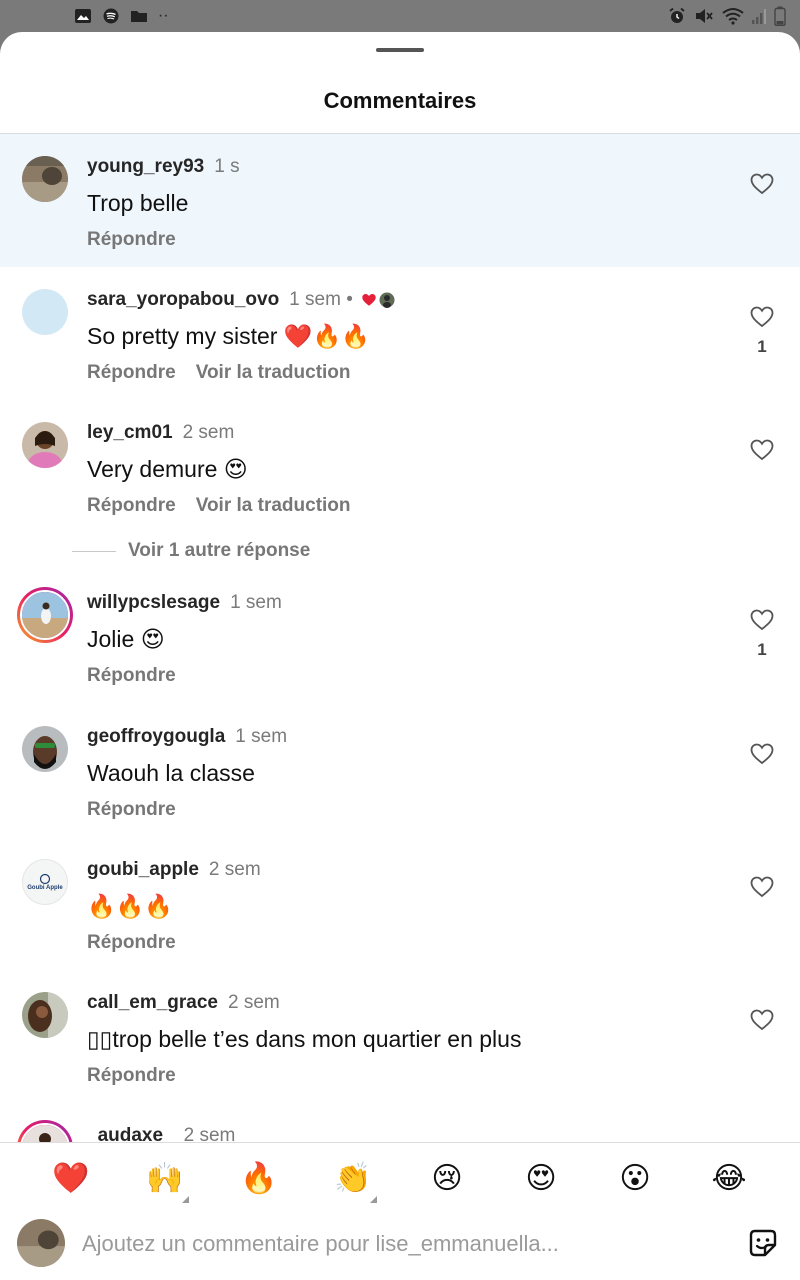 Image resolution: width=800 pixels, height=1280 pixels. I want to click on comment-username: _audaxe_, so click(130, 1133).